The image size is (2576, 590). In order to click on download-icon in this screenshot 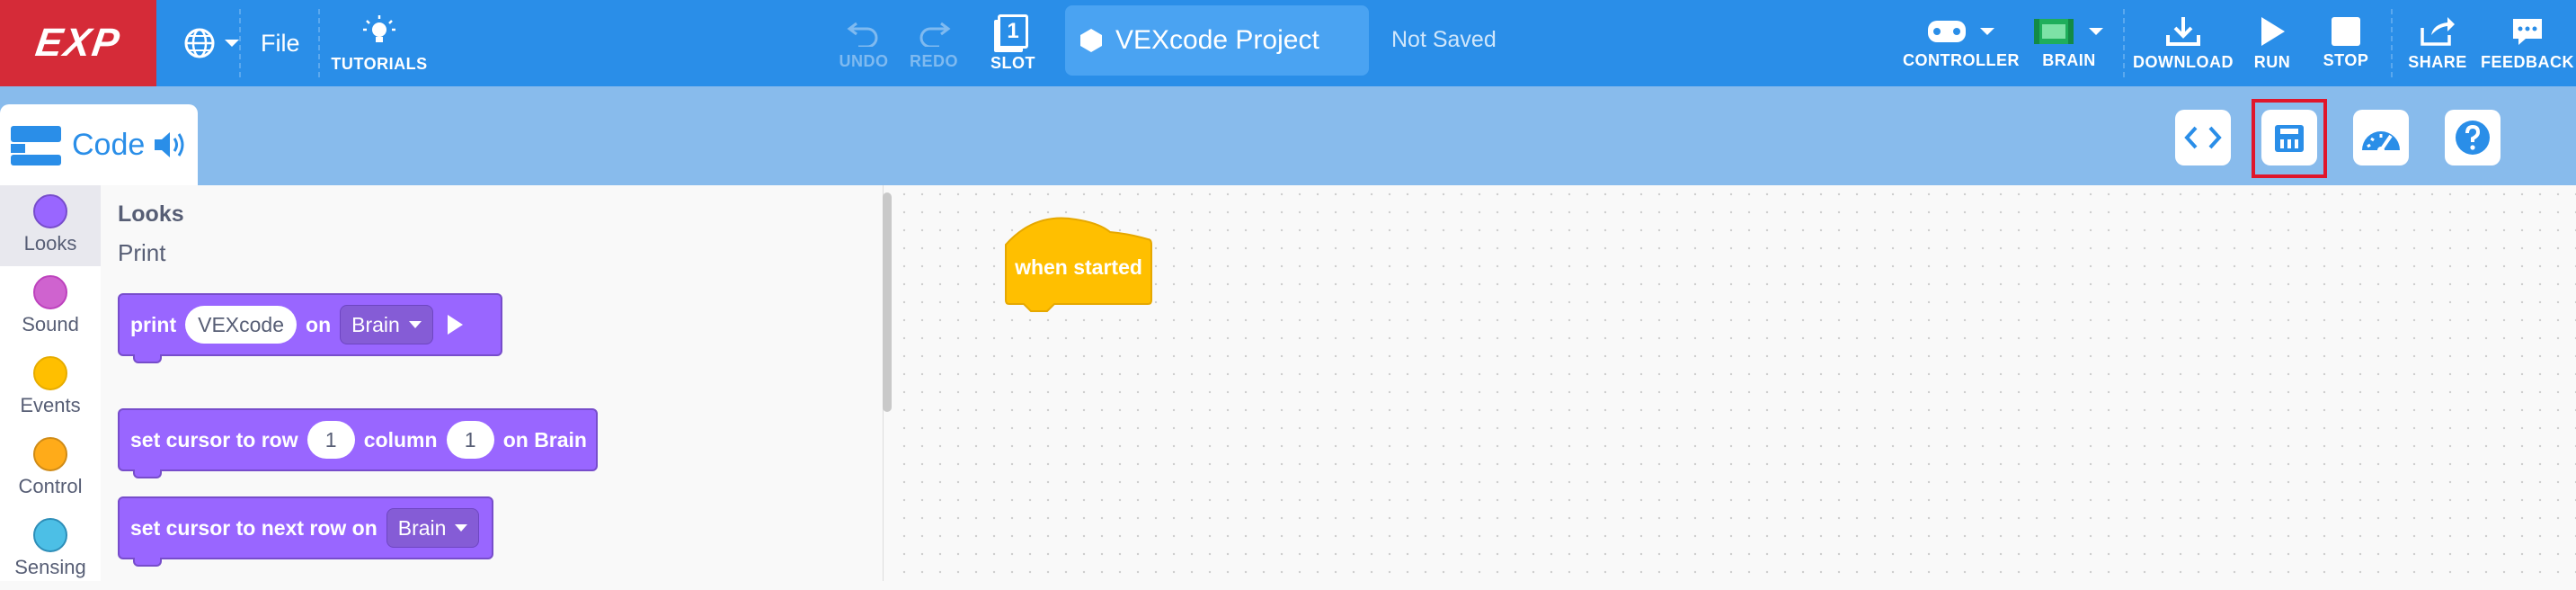, I will do `click(2183, 31)`.